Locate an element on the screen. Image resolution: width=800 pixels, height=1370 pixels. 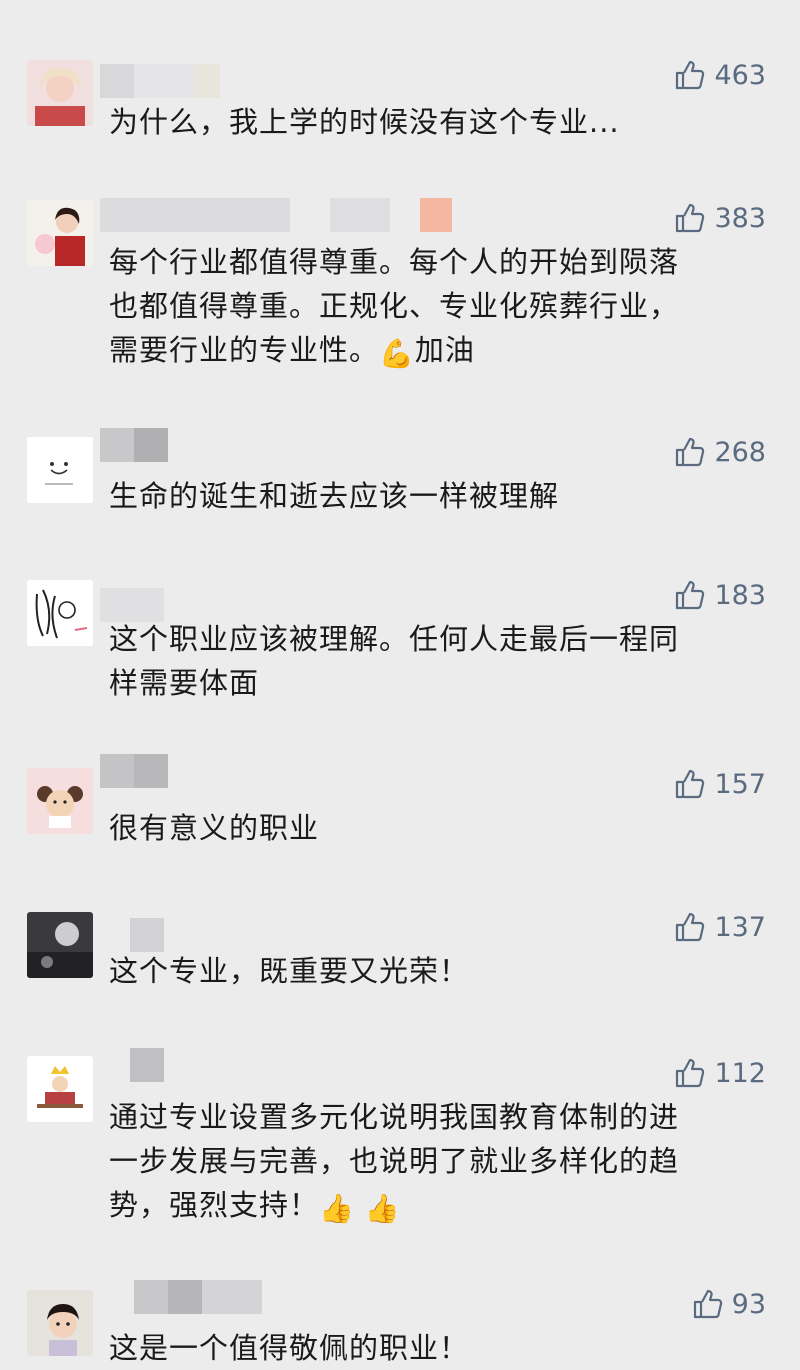
like-button: 137 is located at coordinates (720, 927).